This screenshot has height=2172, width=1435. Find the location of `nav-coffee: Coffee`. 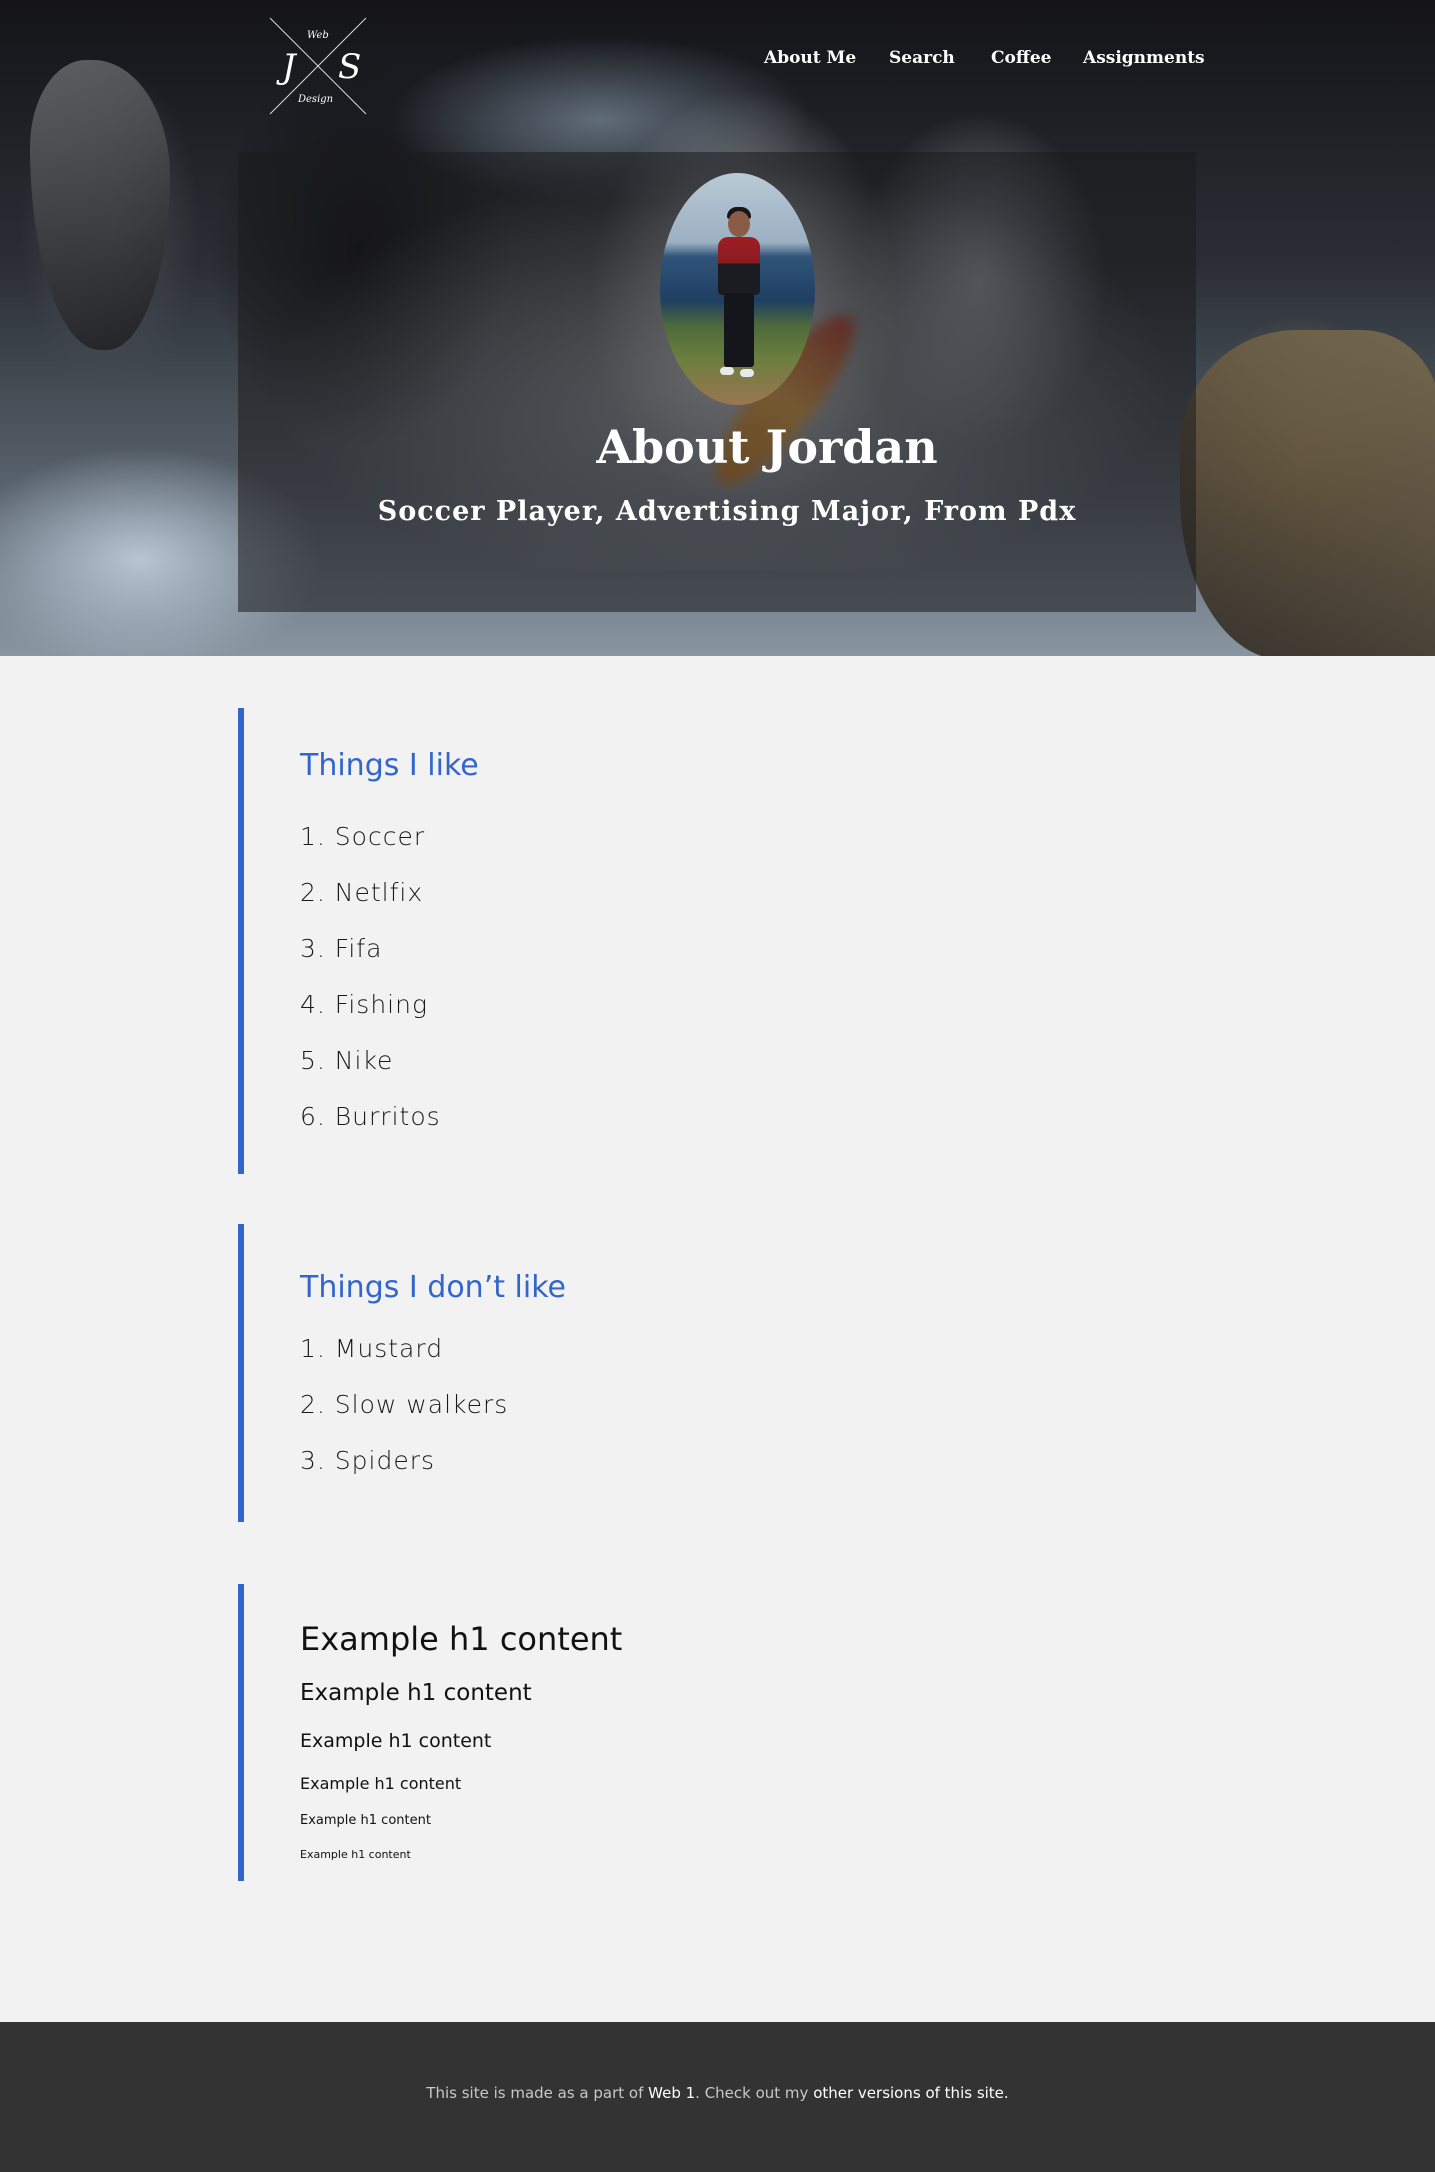

nav-coffee: Coffee is located at coordinates (1021, 58).